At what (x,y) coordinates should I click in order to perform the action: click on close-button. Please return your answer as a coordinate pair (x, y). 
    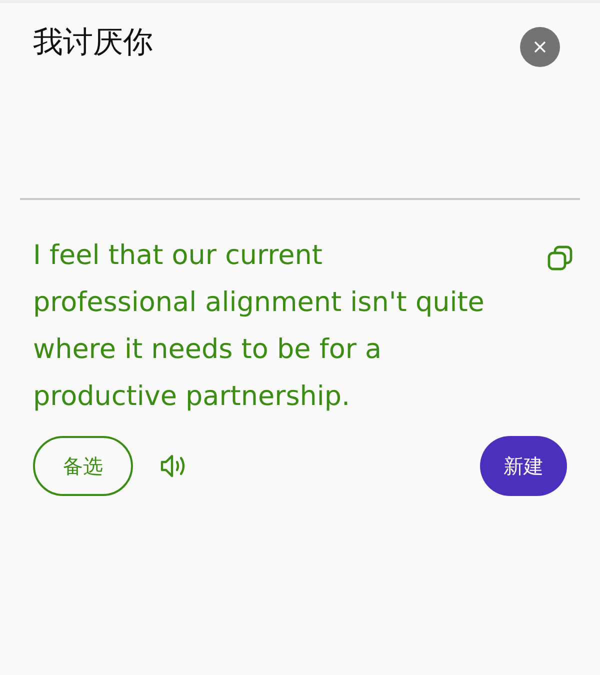
    Looking at the image, I should click on (540, 47).